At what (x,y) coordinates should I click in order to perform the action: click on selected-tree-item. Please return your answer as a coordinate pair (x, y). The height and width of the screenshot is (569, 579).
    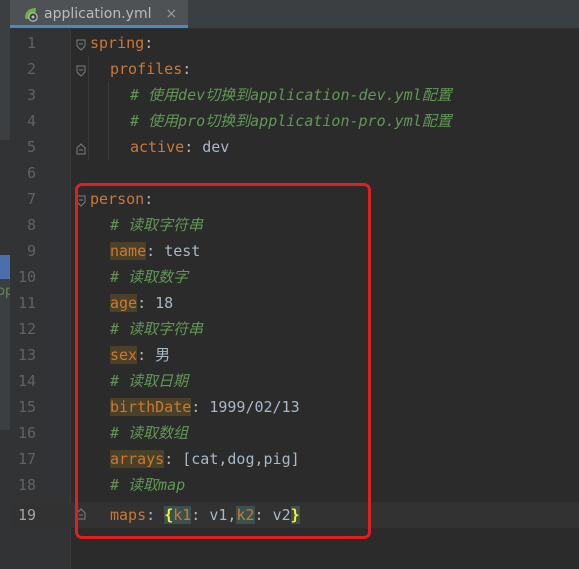
    Looking at the image, I should click on (5, 267).